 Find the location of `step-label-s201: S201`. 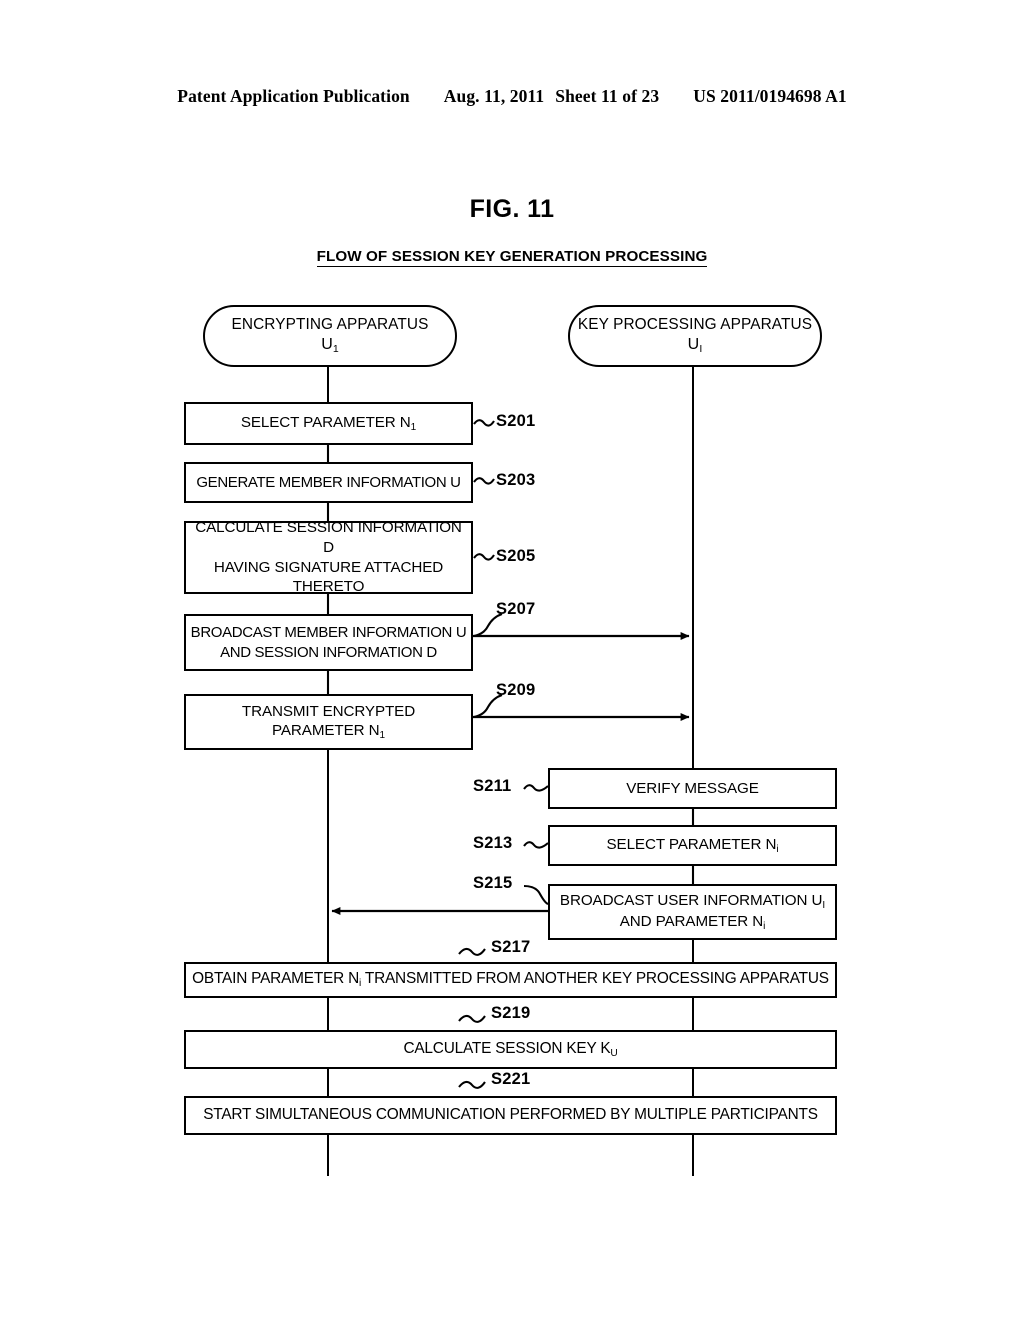

step-label-s201: S201 is located at coordinates (516, 421).